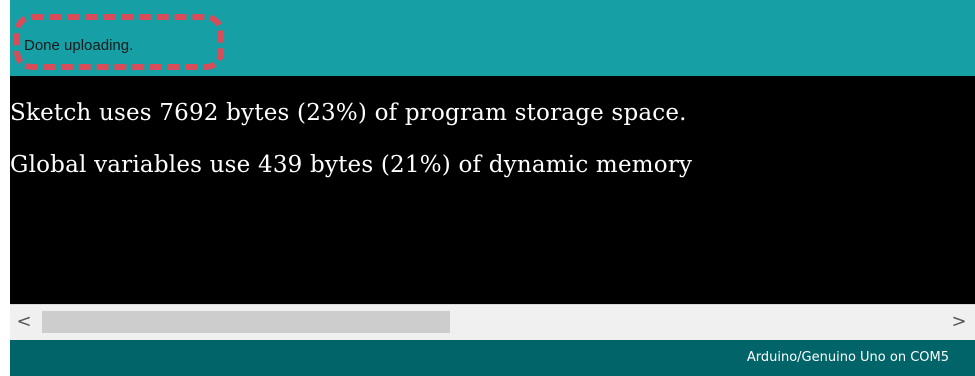  What do you see at coordinates (959, 322) in the screenshot?
I see `chevron-right-icon: >` at bounding box center [959, 322].